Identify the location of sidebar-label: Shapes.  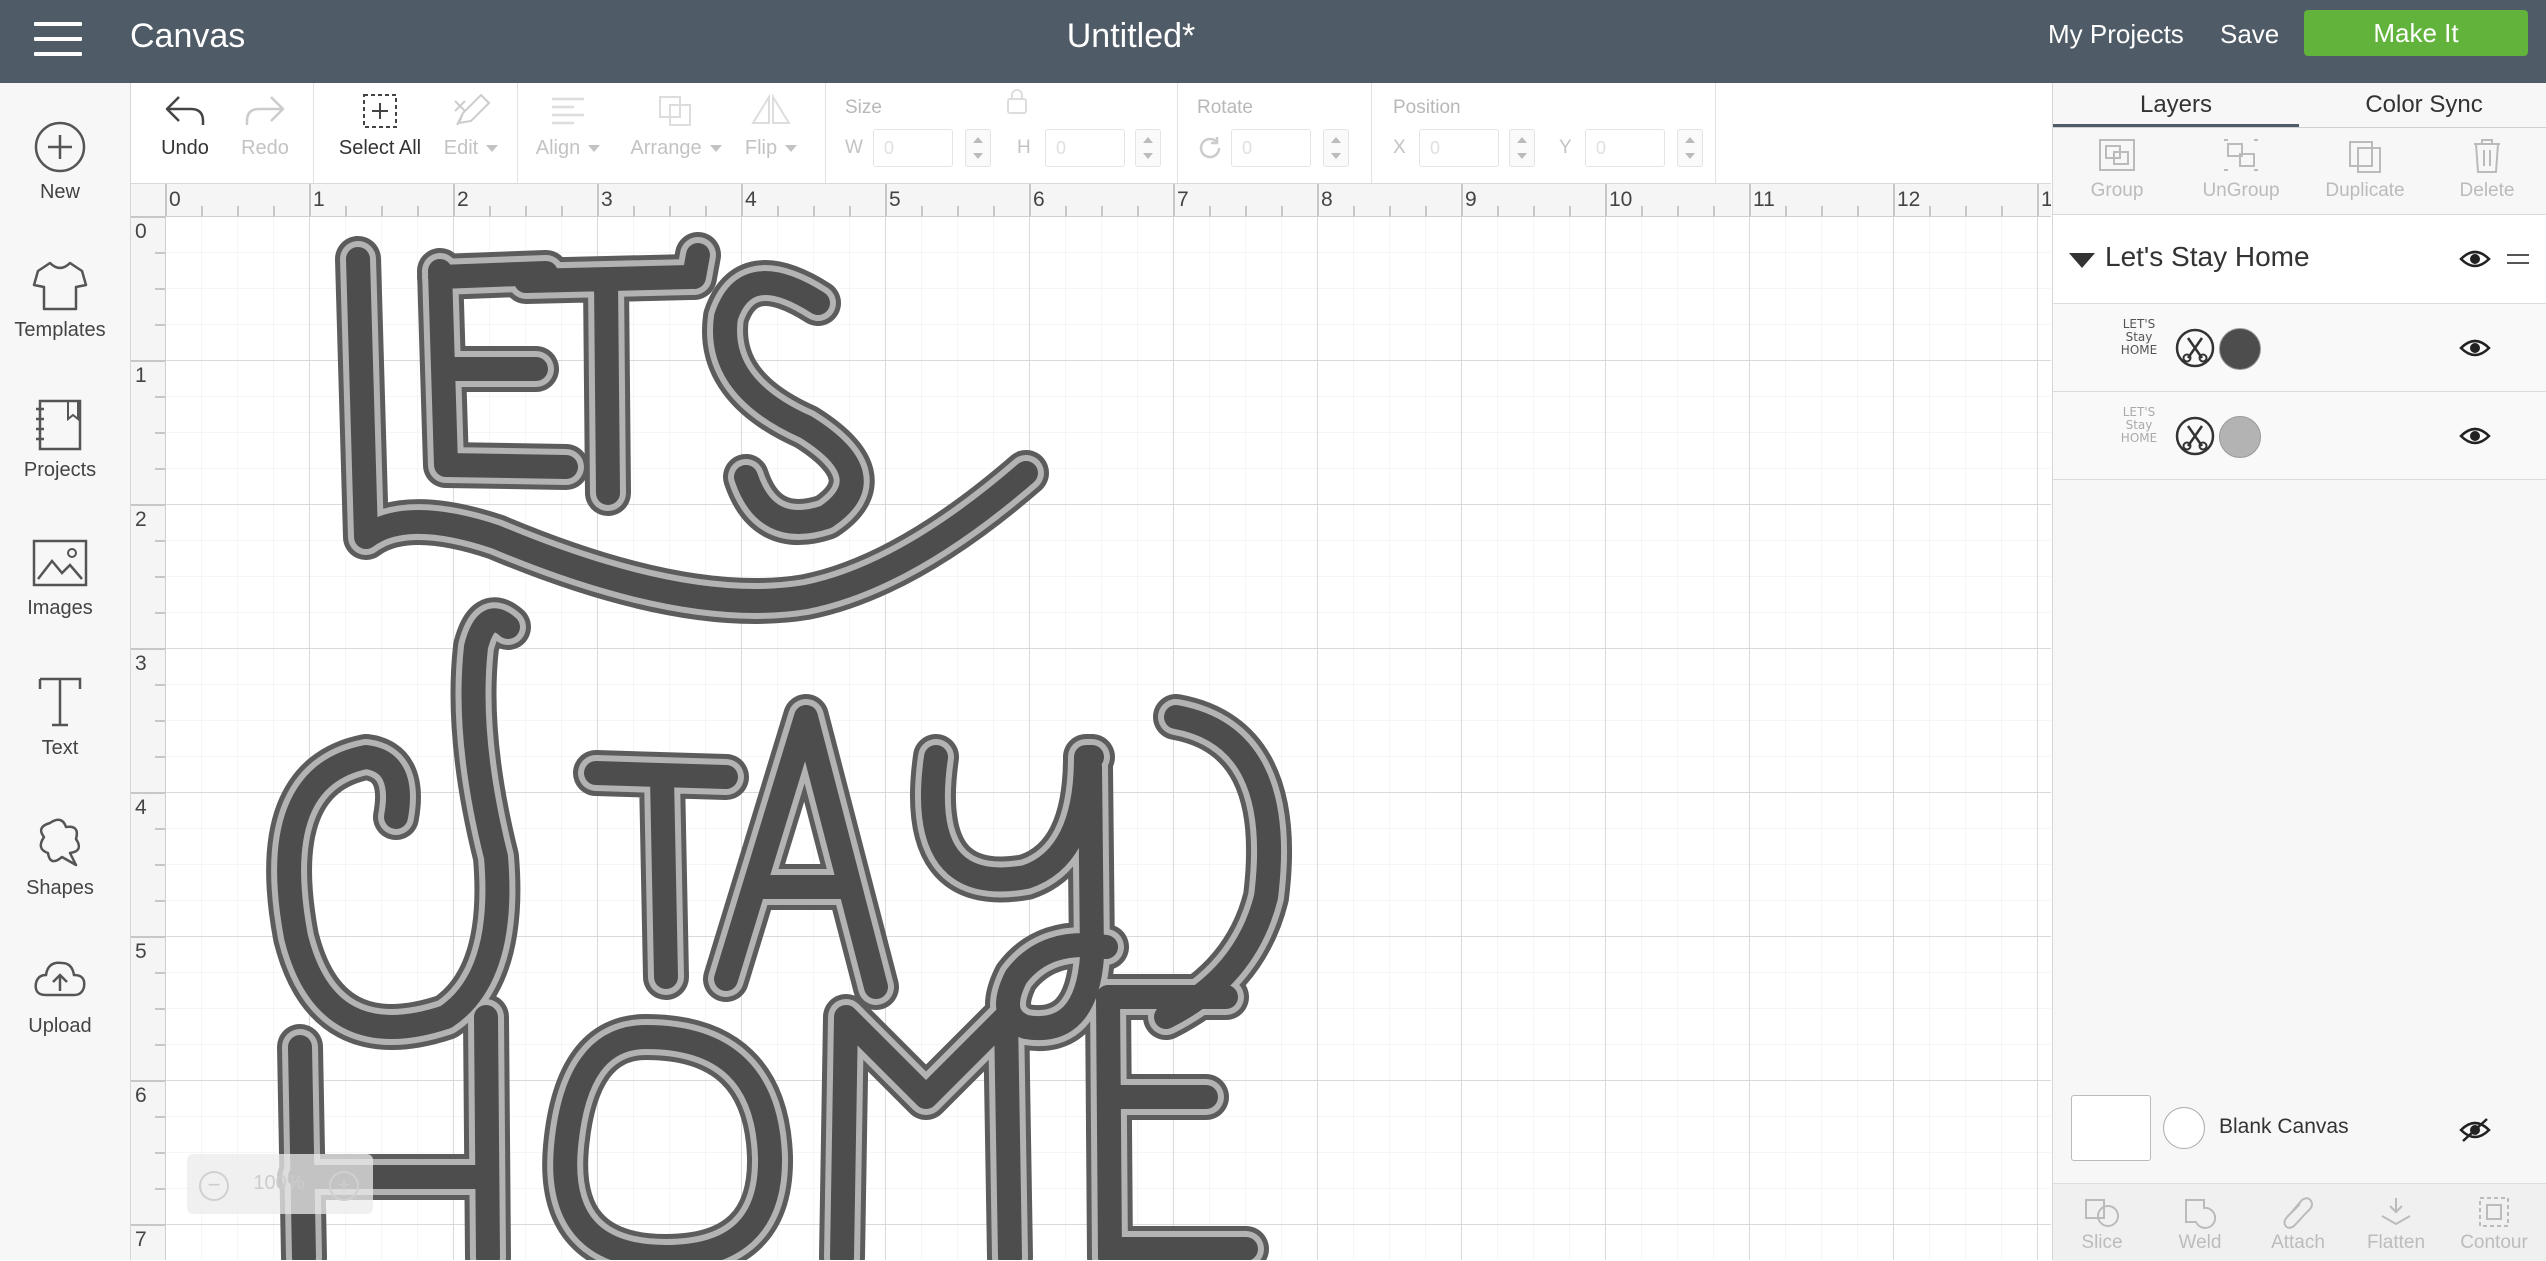
(60, 888).